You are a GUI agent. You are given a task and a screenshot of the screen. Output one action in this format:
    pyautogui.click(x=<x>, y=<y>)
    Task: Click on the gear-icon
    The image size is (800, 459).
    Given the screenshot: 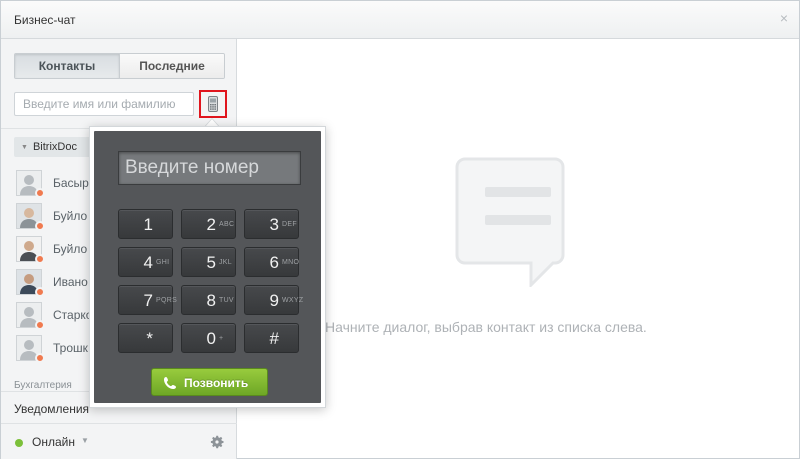 What is the action you would take?
    pyautogui.click(x=217, y=442)
    